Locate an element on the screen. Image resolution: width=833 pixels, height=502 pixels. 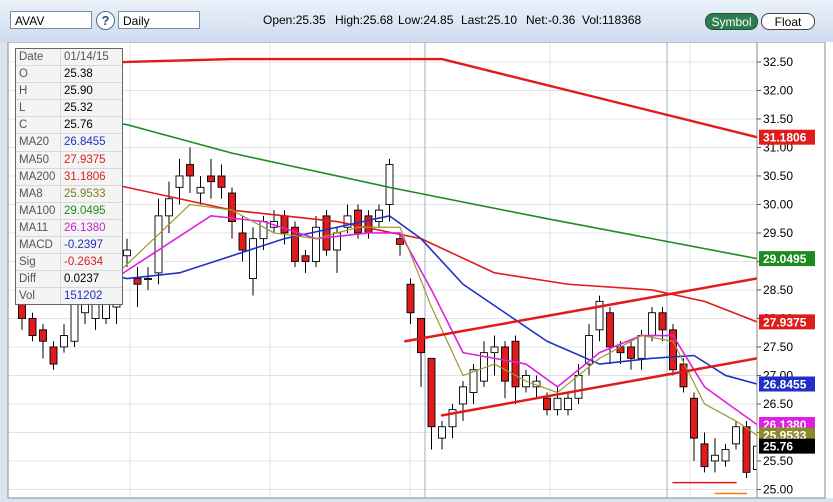
data-window-row: MA20 26.8455 is located at coordinates (69, 143).